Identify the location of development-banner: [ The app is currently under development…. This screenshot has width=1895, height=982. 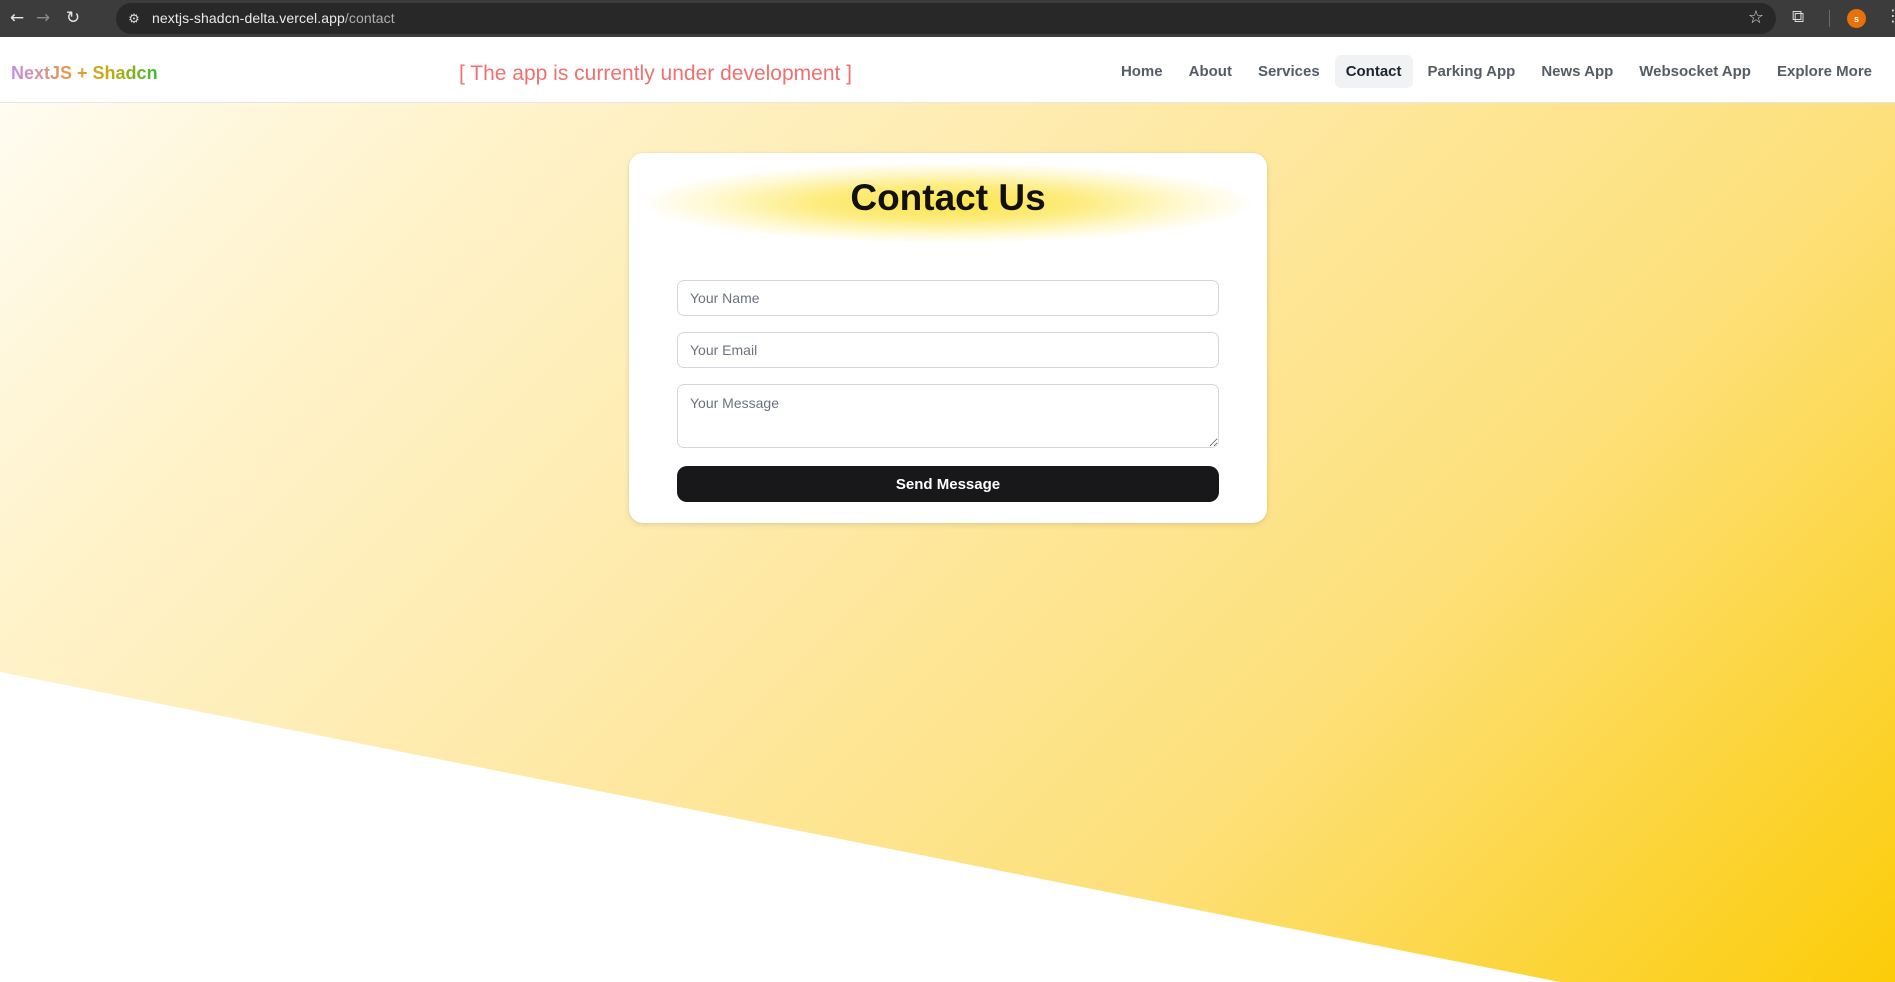
(656, 73).